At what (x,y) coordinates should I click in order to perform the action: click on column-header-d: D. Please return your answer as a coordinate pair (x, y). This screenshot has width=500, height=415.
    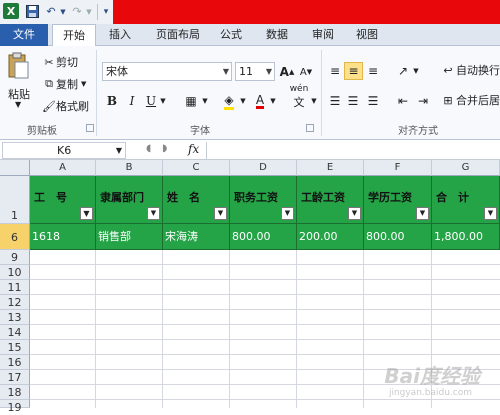
    Looking at the image, I should click on (263, 168).